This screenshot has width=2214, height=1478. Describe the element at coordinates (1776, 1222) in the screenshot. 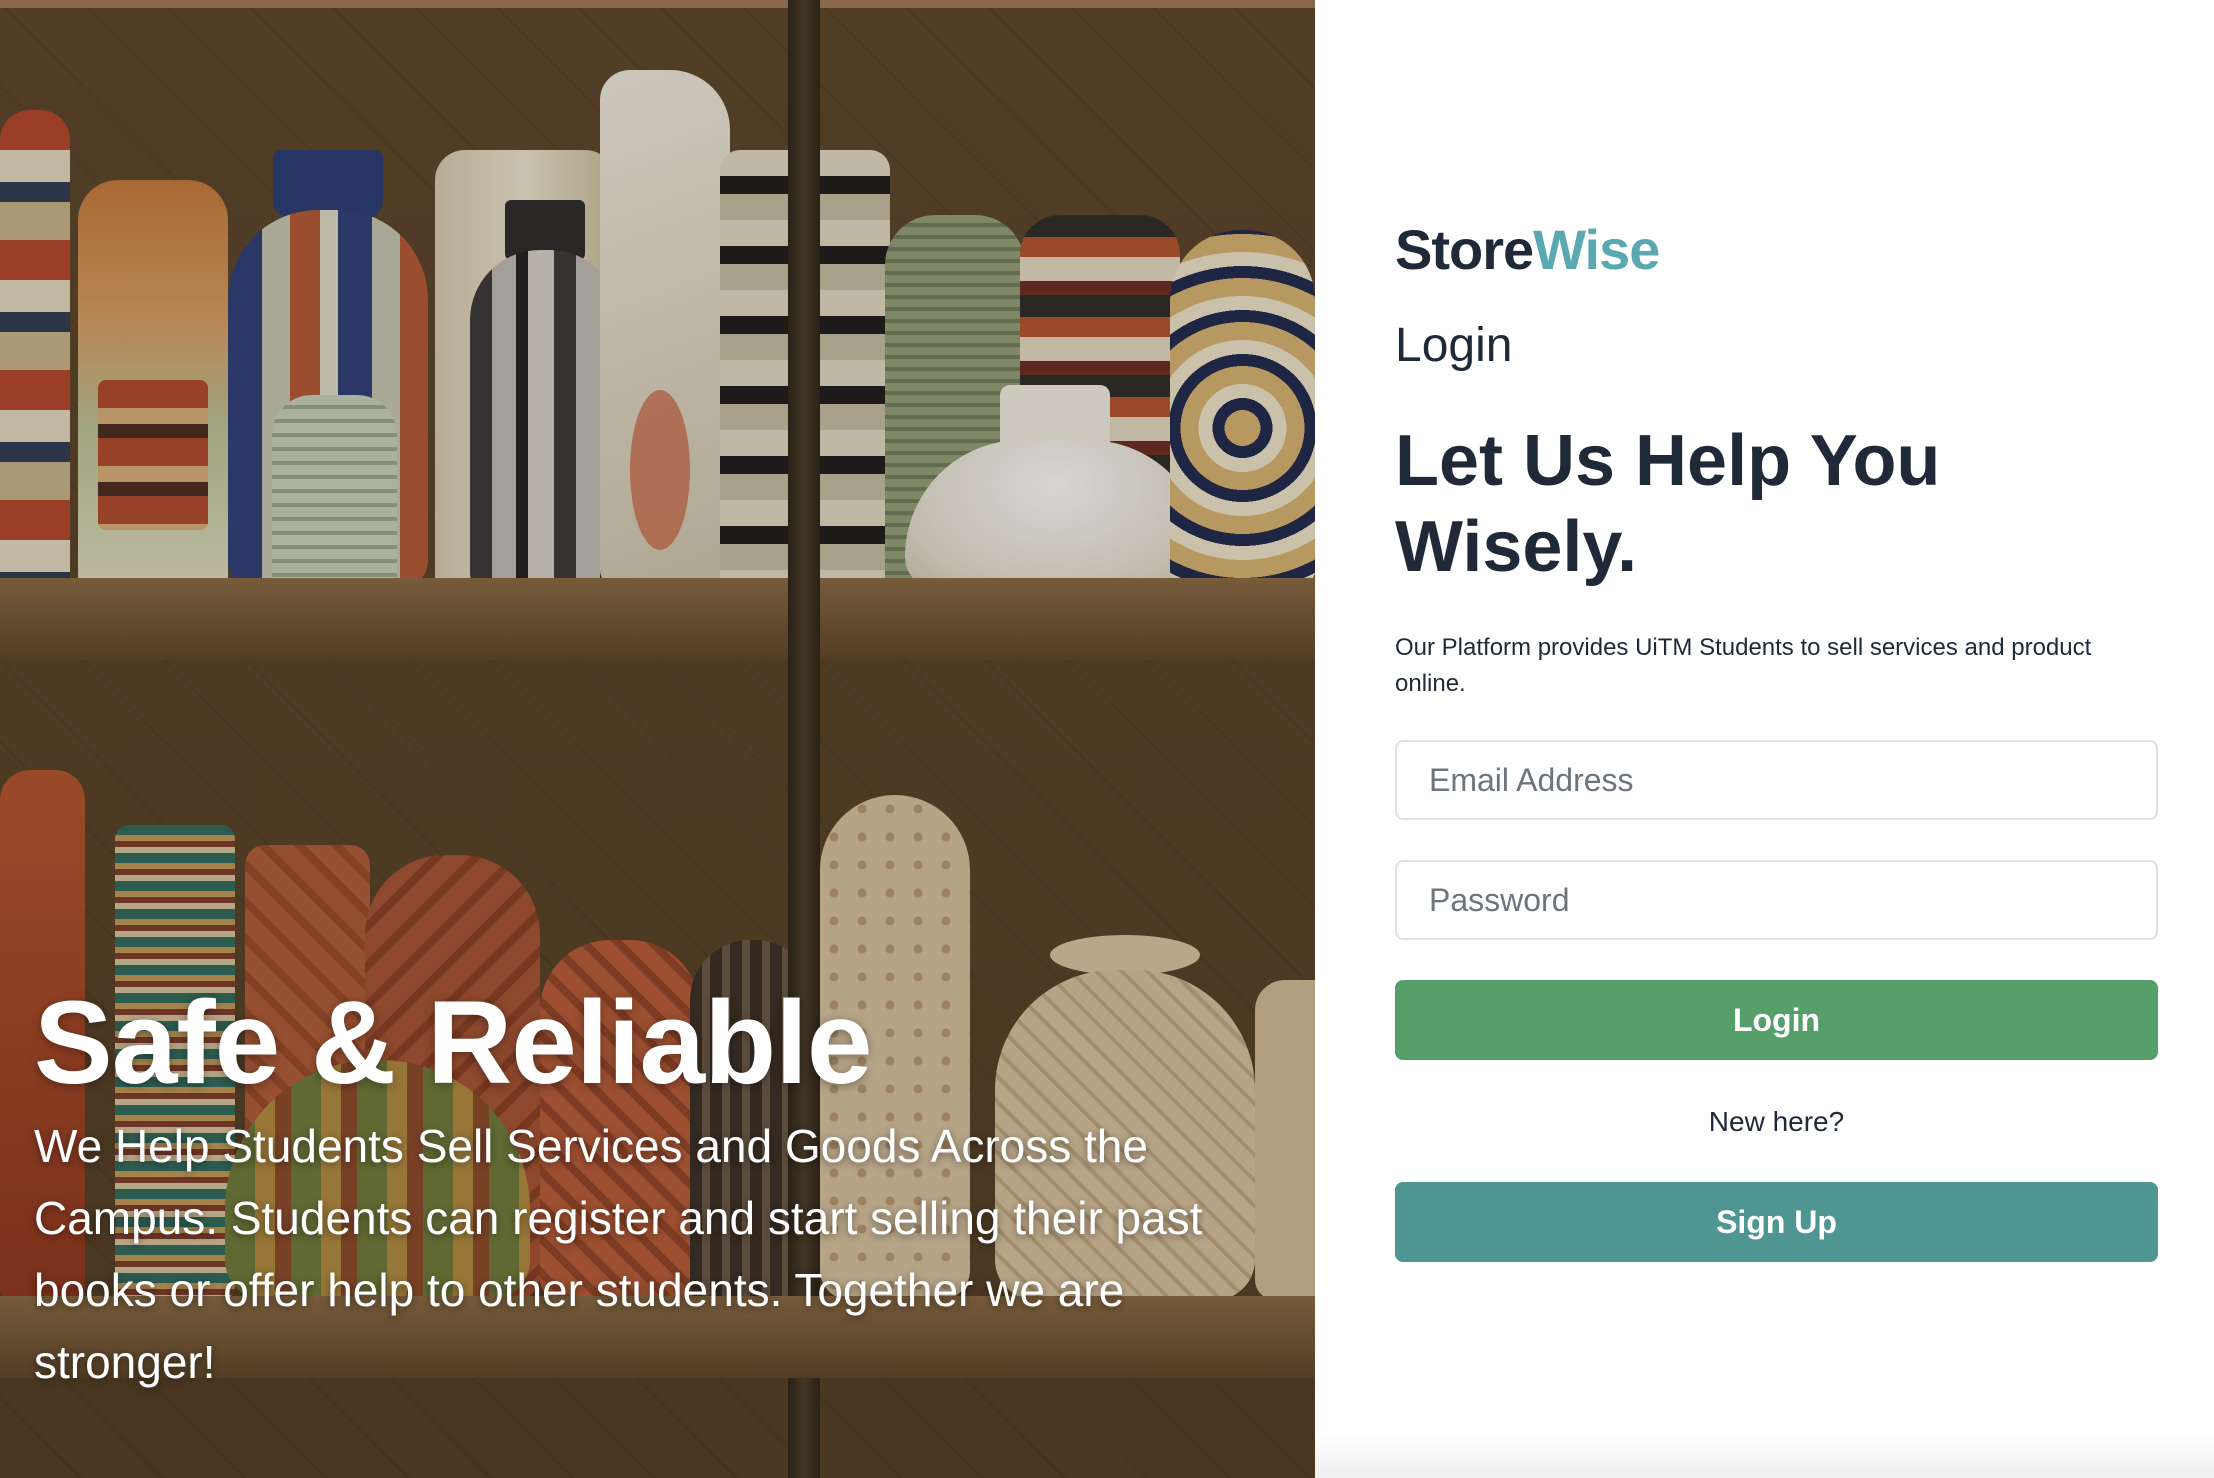

I see `sign-up-button: Sign Up` at that location.